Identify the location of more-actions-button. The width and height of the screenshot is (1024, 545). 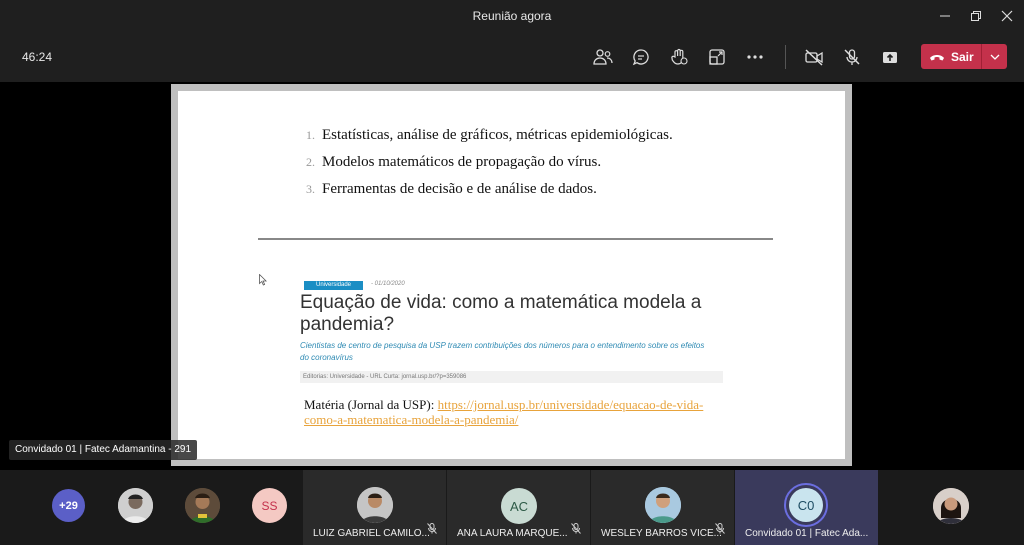
(755, 57).